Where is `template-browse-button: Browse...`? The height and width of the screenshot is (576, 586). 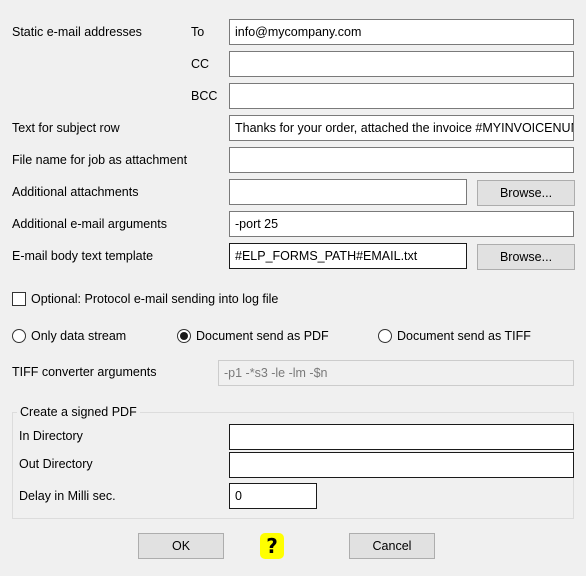
template-browse-button: Browse... is located at coordinates (526, 257).